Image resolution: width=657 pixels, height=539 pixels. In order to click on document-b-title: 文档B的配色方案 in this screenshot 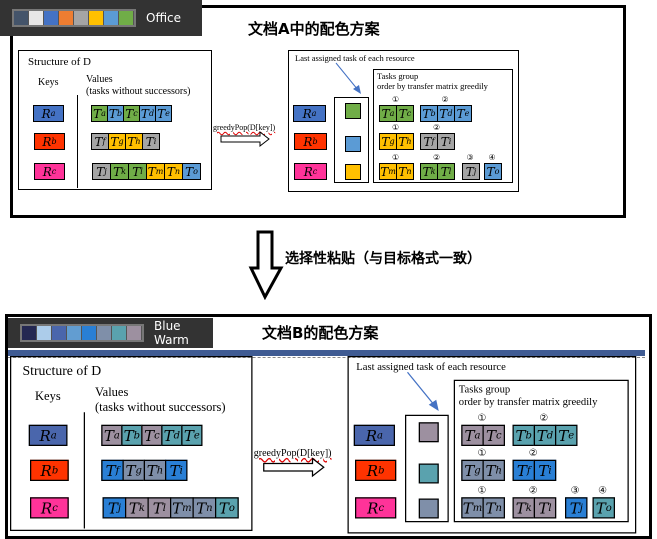, I will do `click(320, 333)`.